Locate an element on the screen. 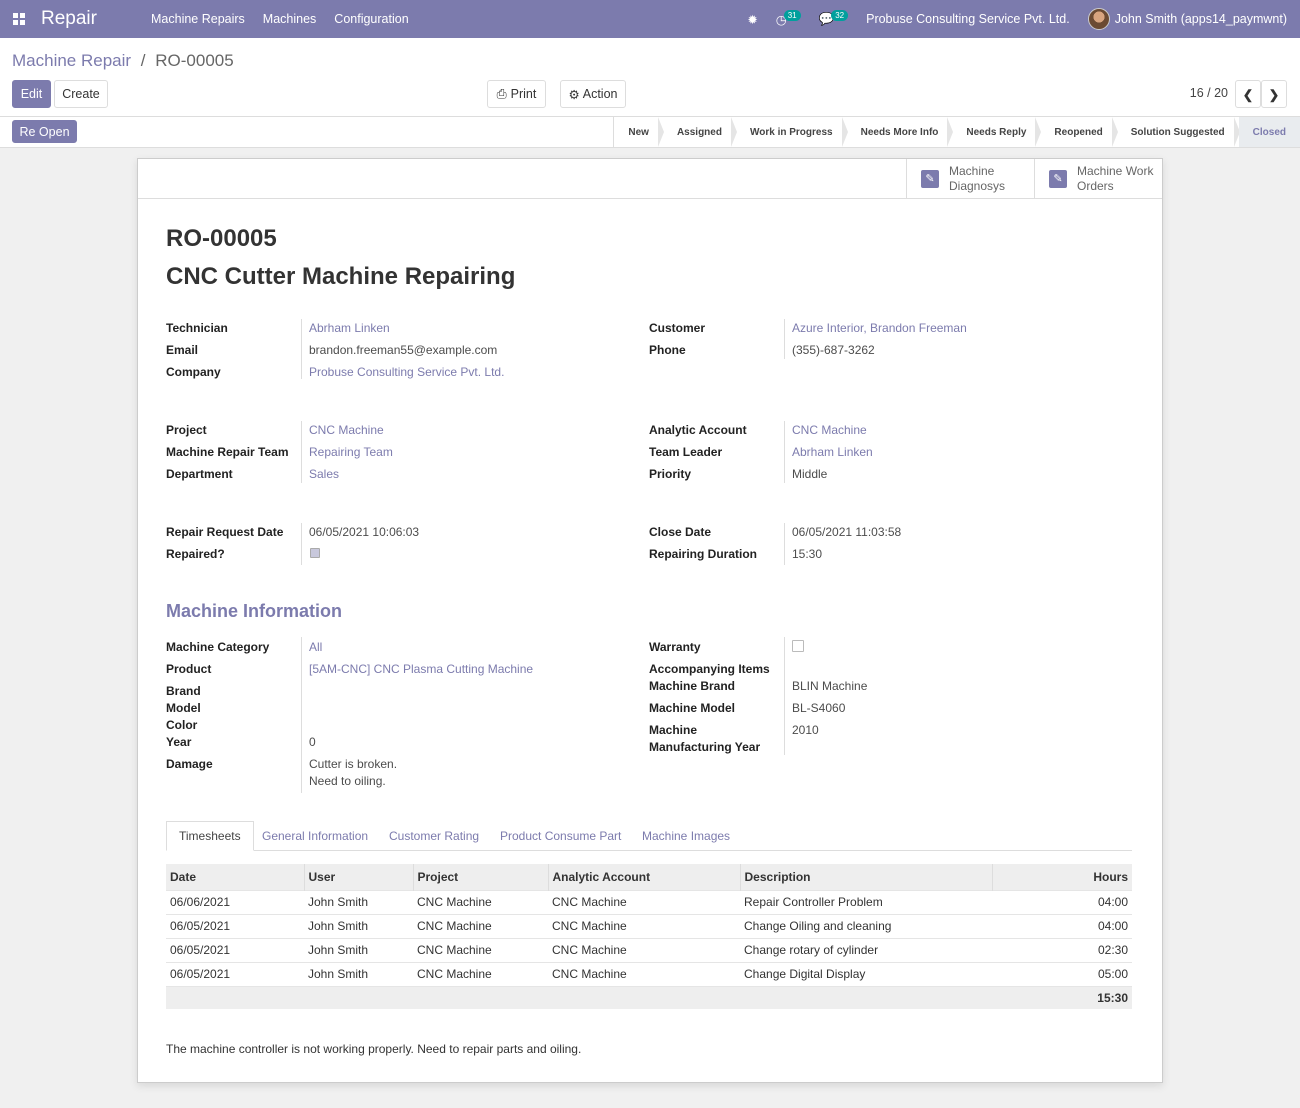 The width and height of the screenshot is (1300, 1108). department-field: Sales is located at coordinates (324, 474).